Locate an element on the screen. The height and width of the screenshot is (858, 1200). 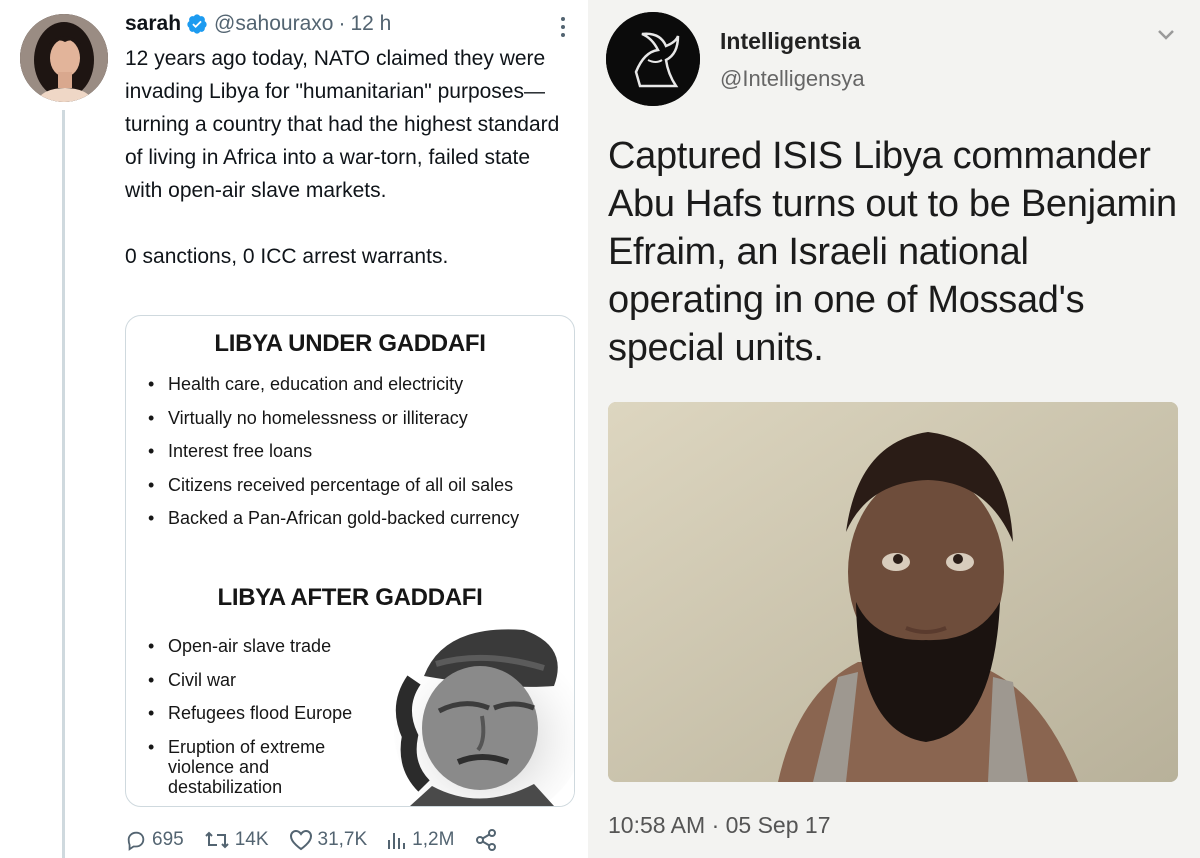
share-button is located at coordinates (488, 840).